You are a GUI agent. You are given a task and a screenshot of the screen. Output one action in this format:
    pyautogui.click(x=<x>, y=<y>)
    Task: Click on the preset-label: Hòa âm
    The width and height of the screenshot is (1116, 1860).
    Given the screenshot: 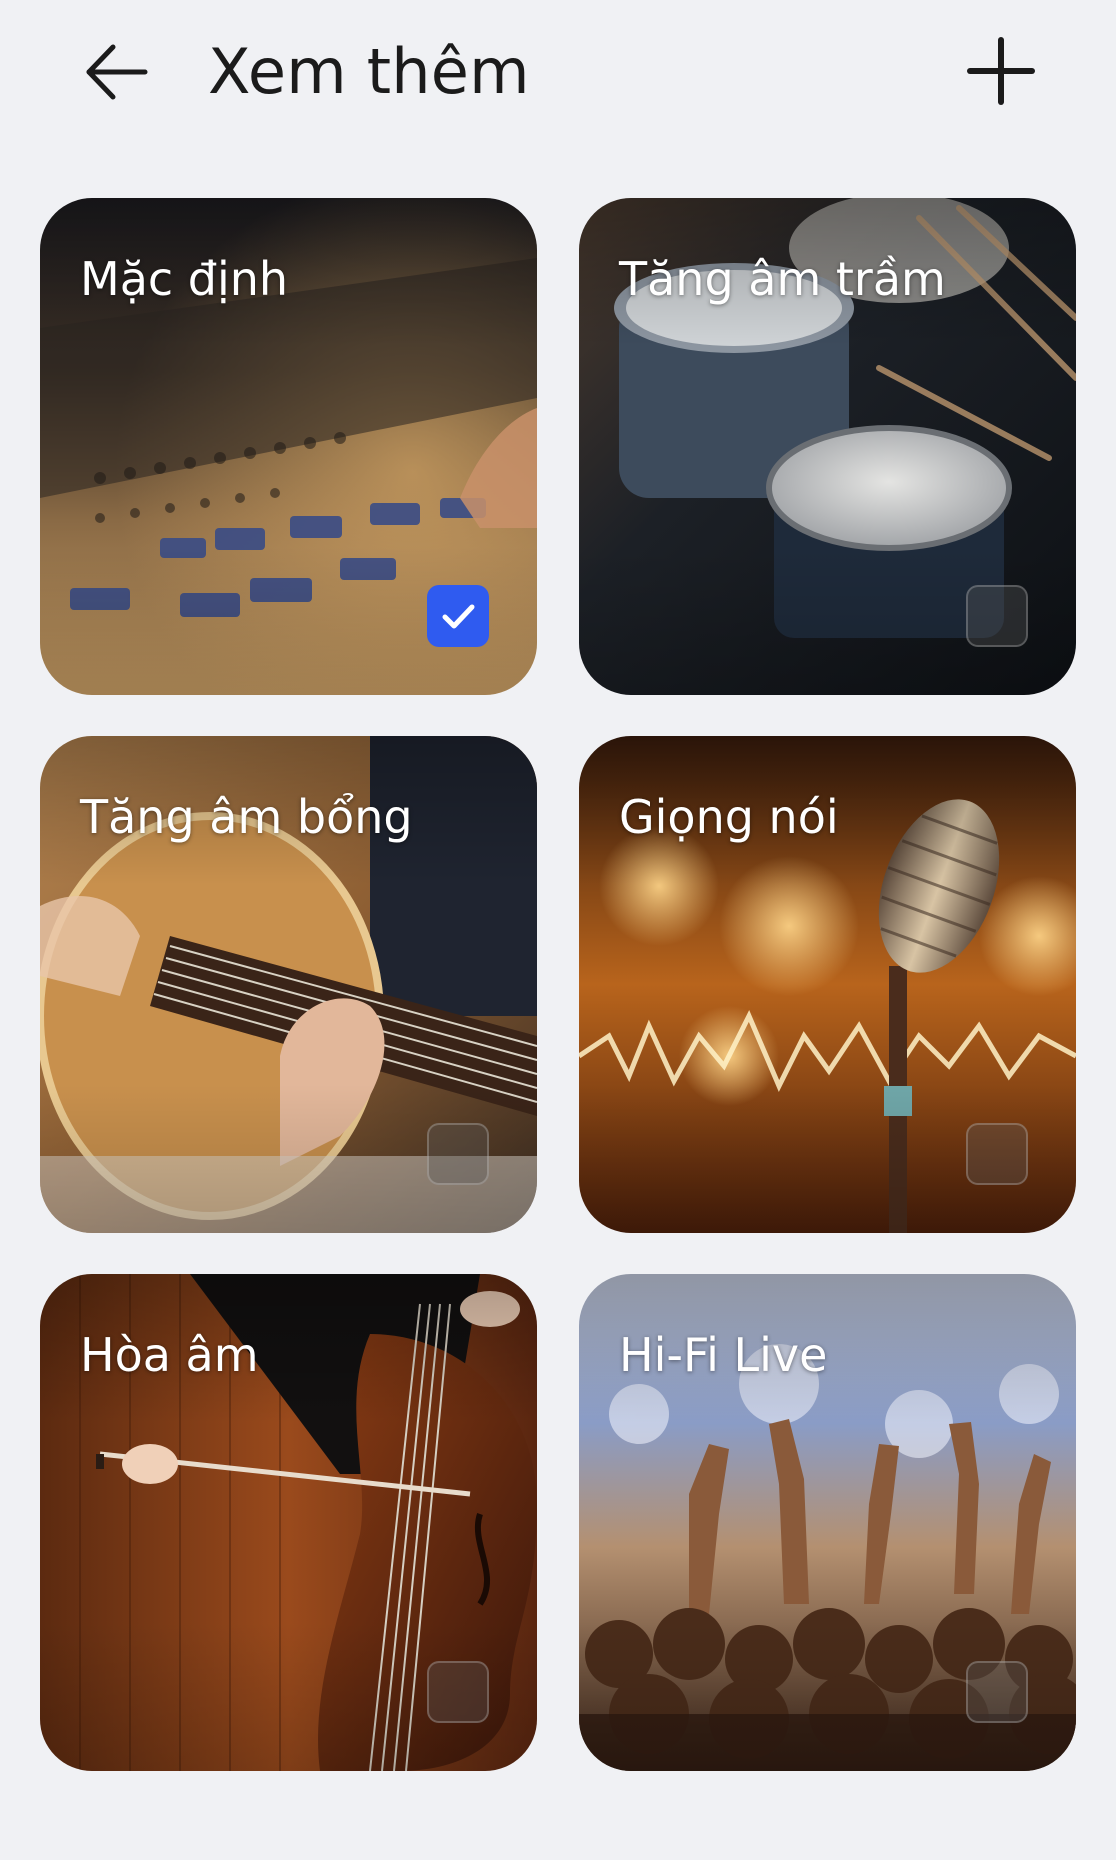 What is the action you would take?
    pyautogui.click(x=169, y=1355)
    